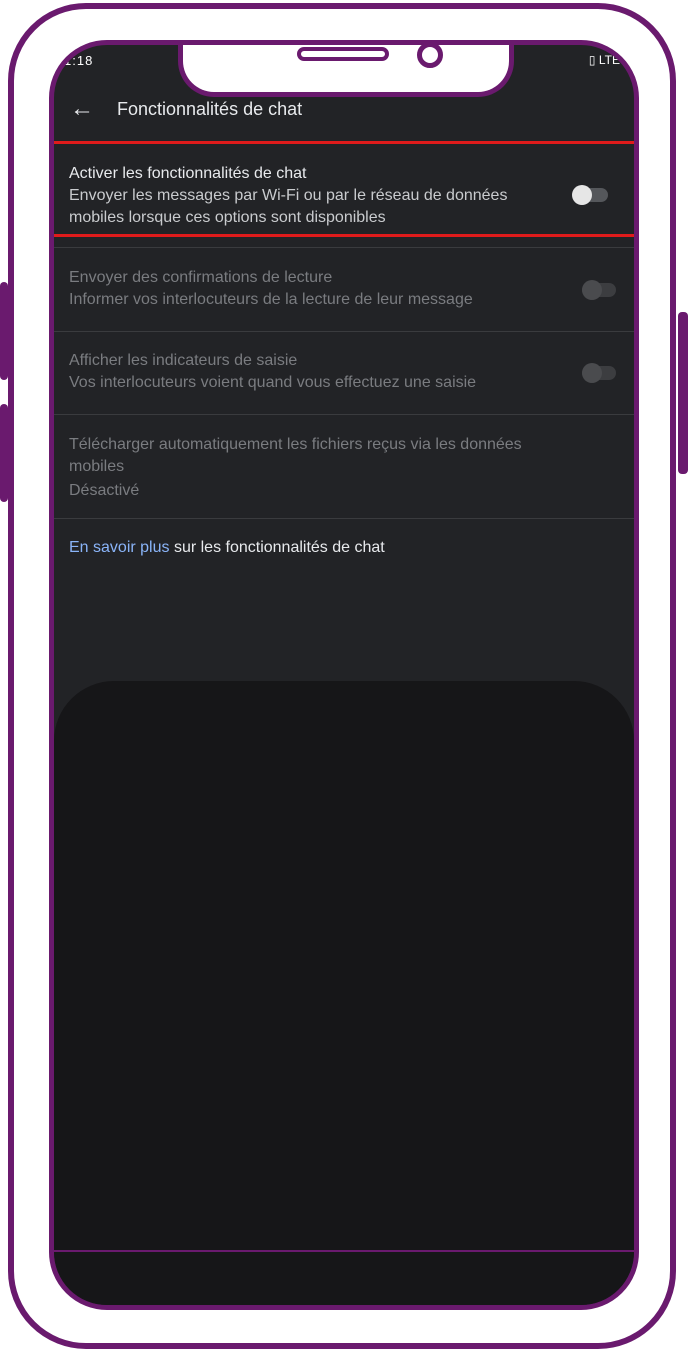 The height and width of the screenshot is (1355, 688). I want to click on learn-more-link: En savoir plus, so click(119, 547).